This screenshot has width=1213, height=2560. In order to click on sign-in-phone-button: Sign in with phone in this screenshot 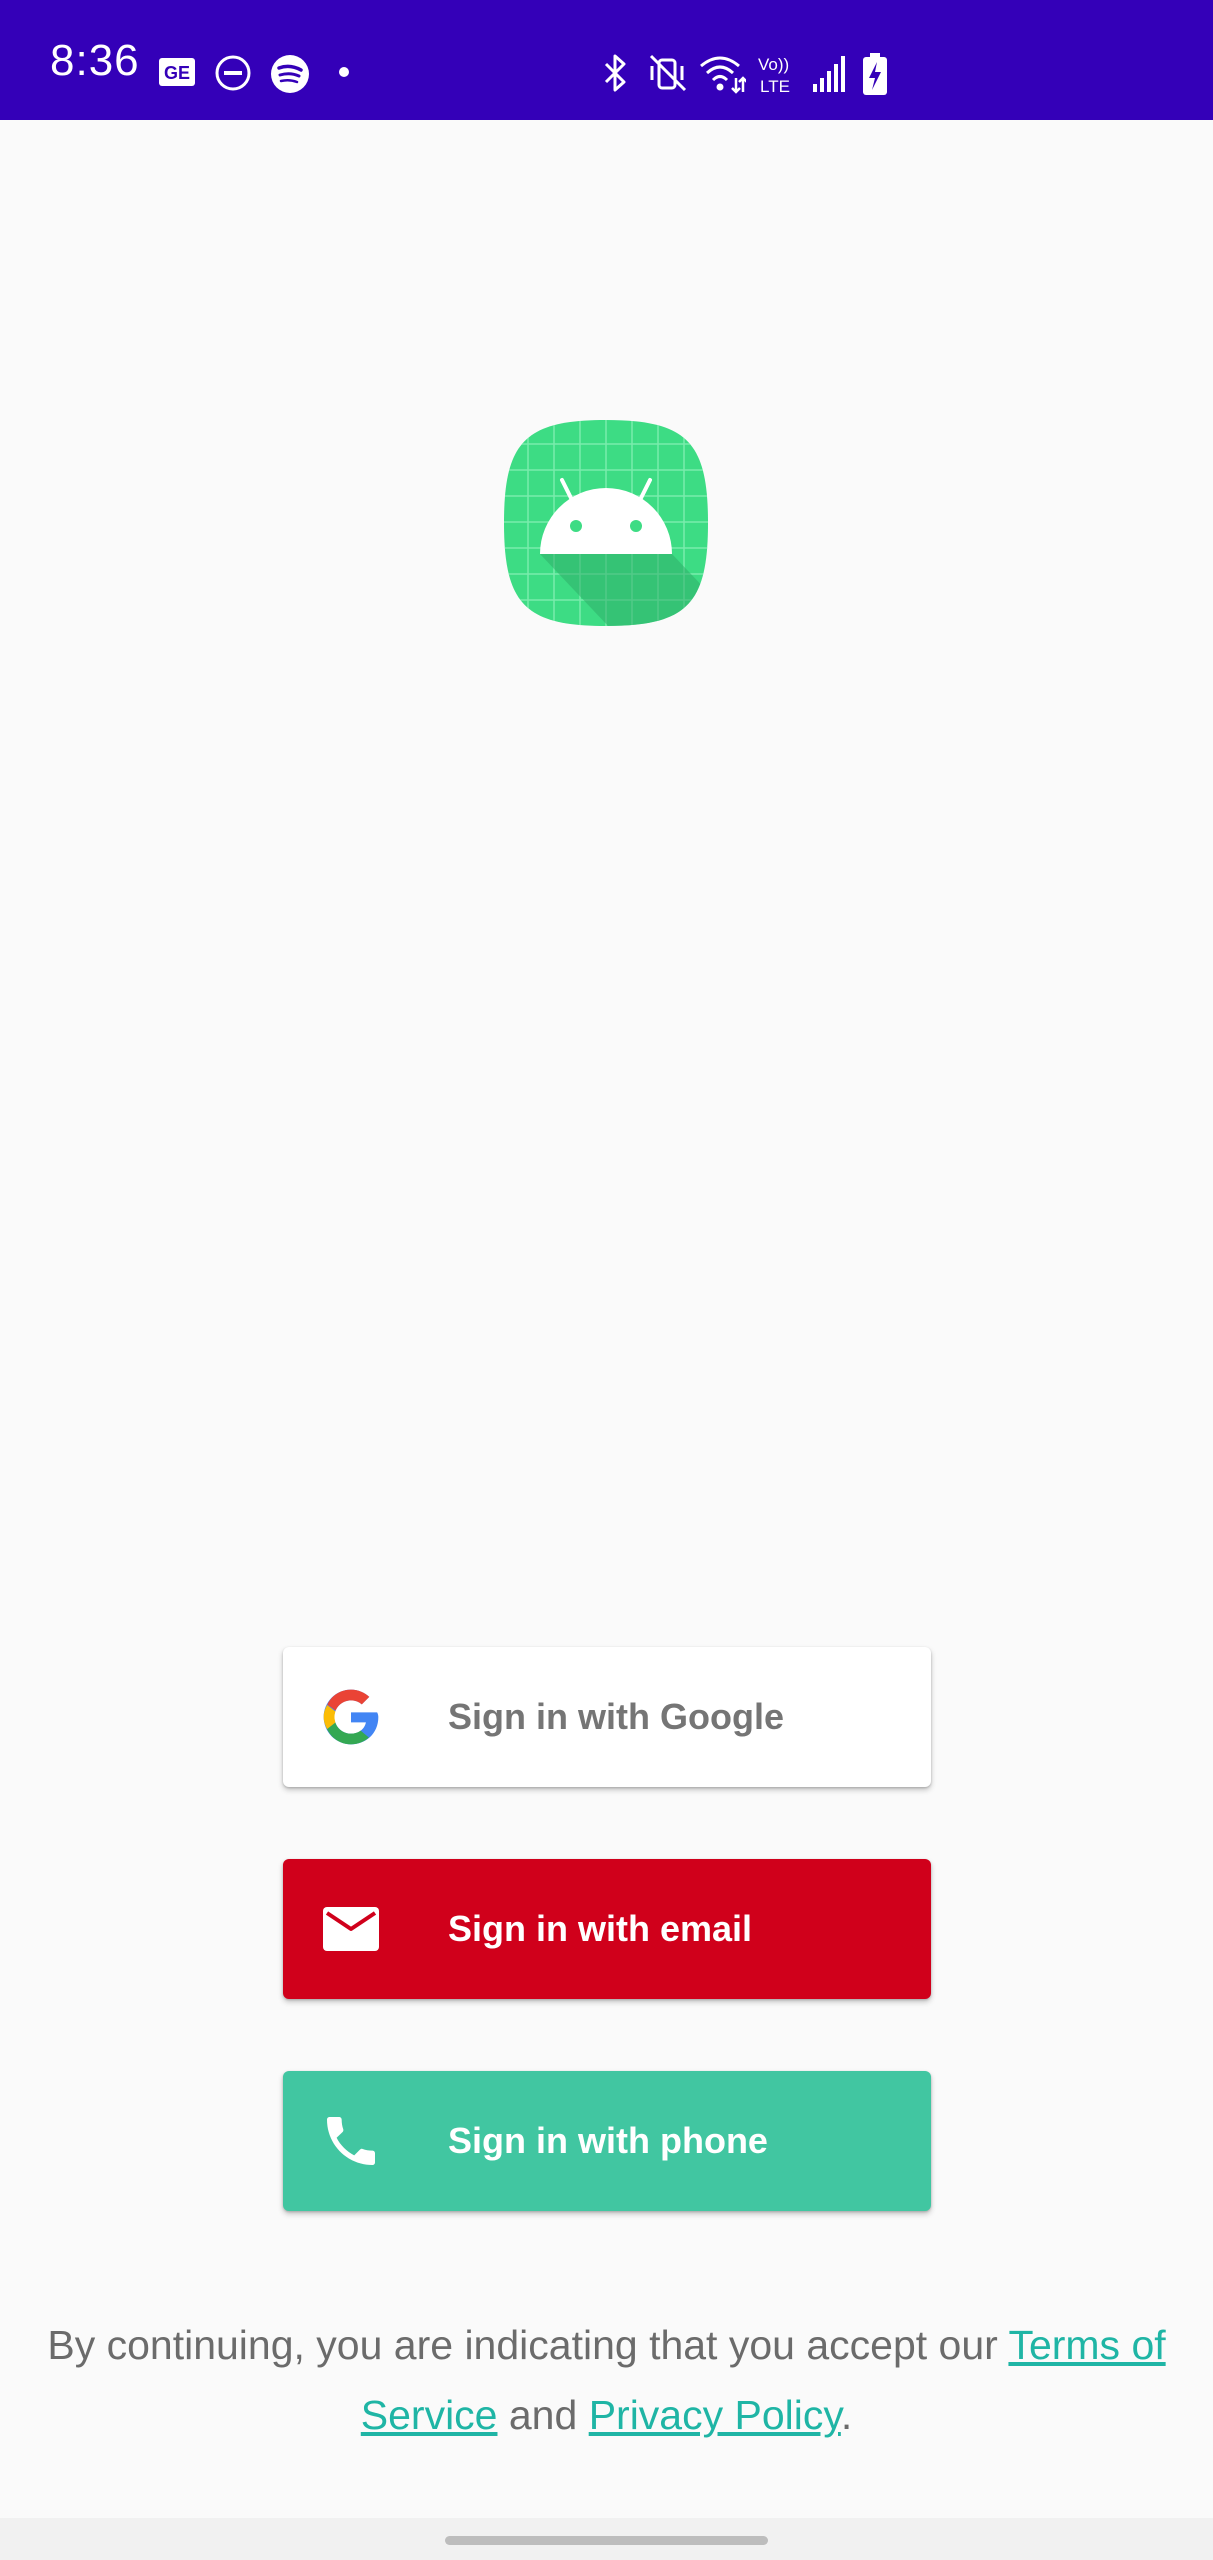, I will do `click(607, 2141)`.